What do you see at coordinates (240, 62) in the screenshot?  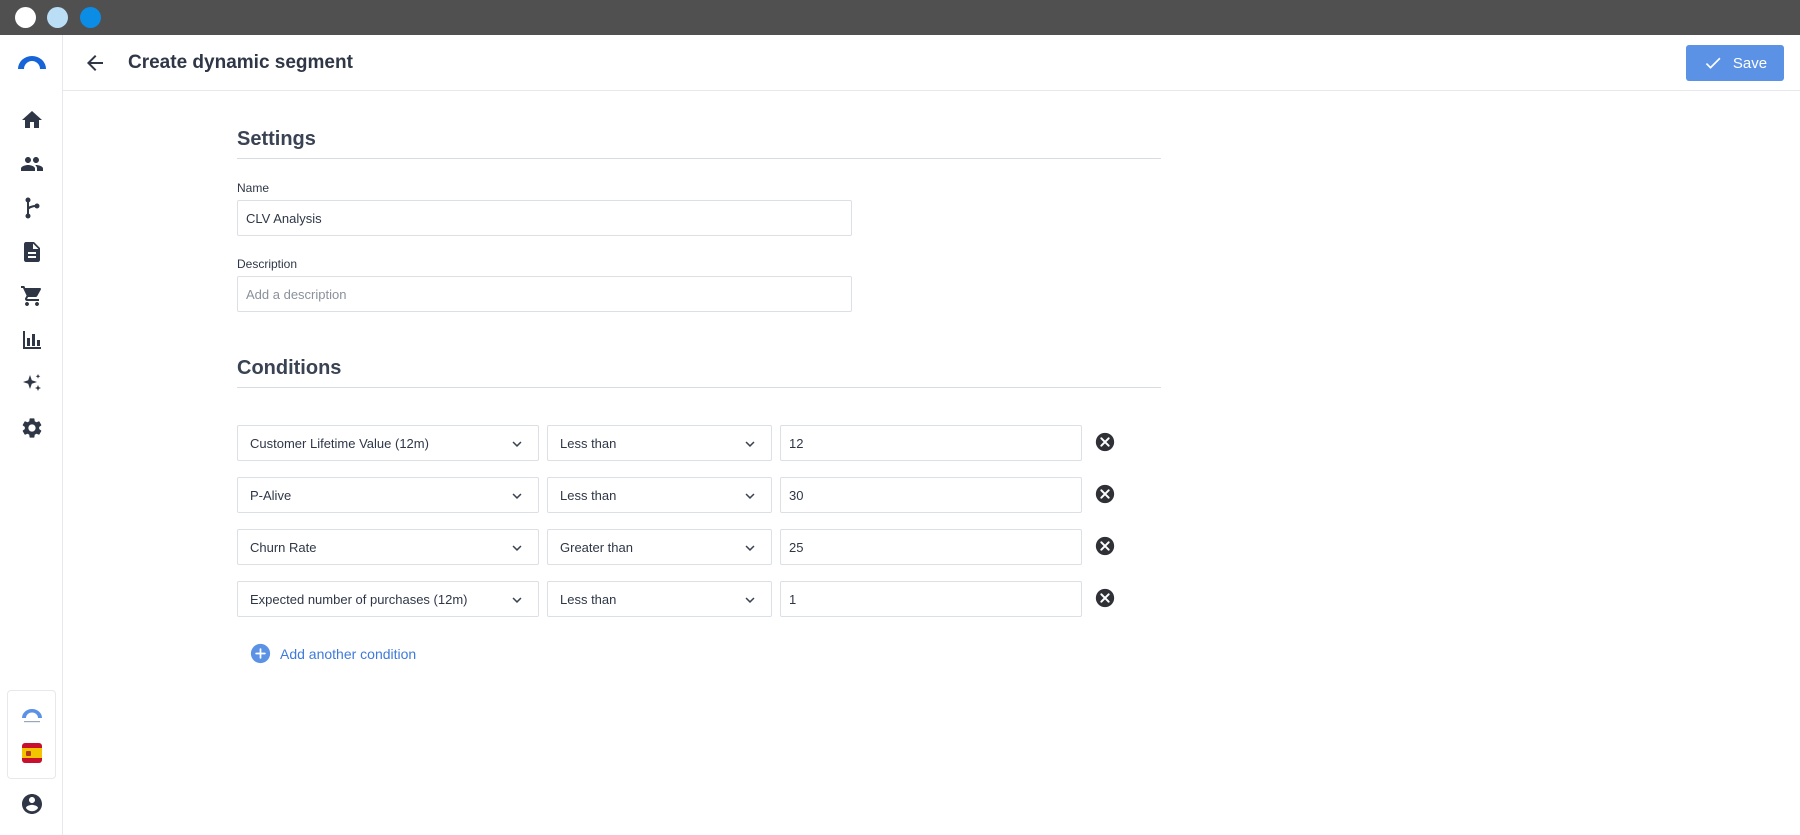 I see `page-title: Create dynamic segment` at bounding box center [240, 62].